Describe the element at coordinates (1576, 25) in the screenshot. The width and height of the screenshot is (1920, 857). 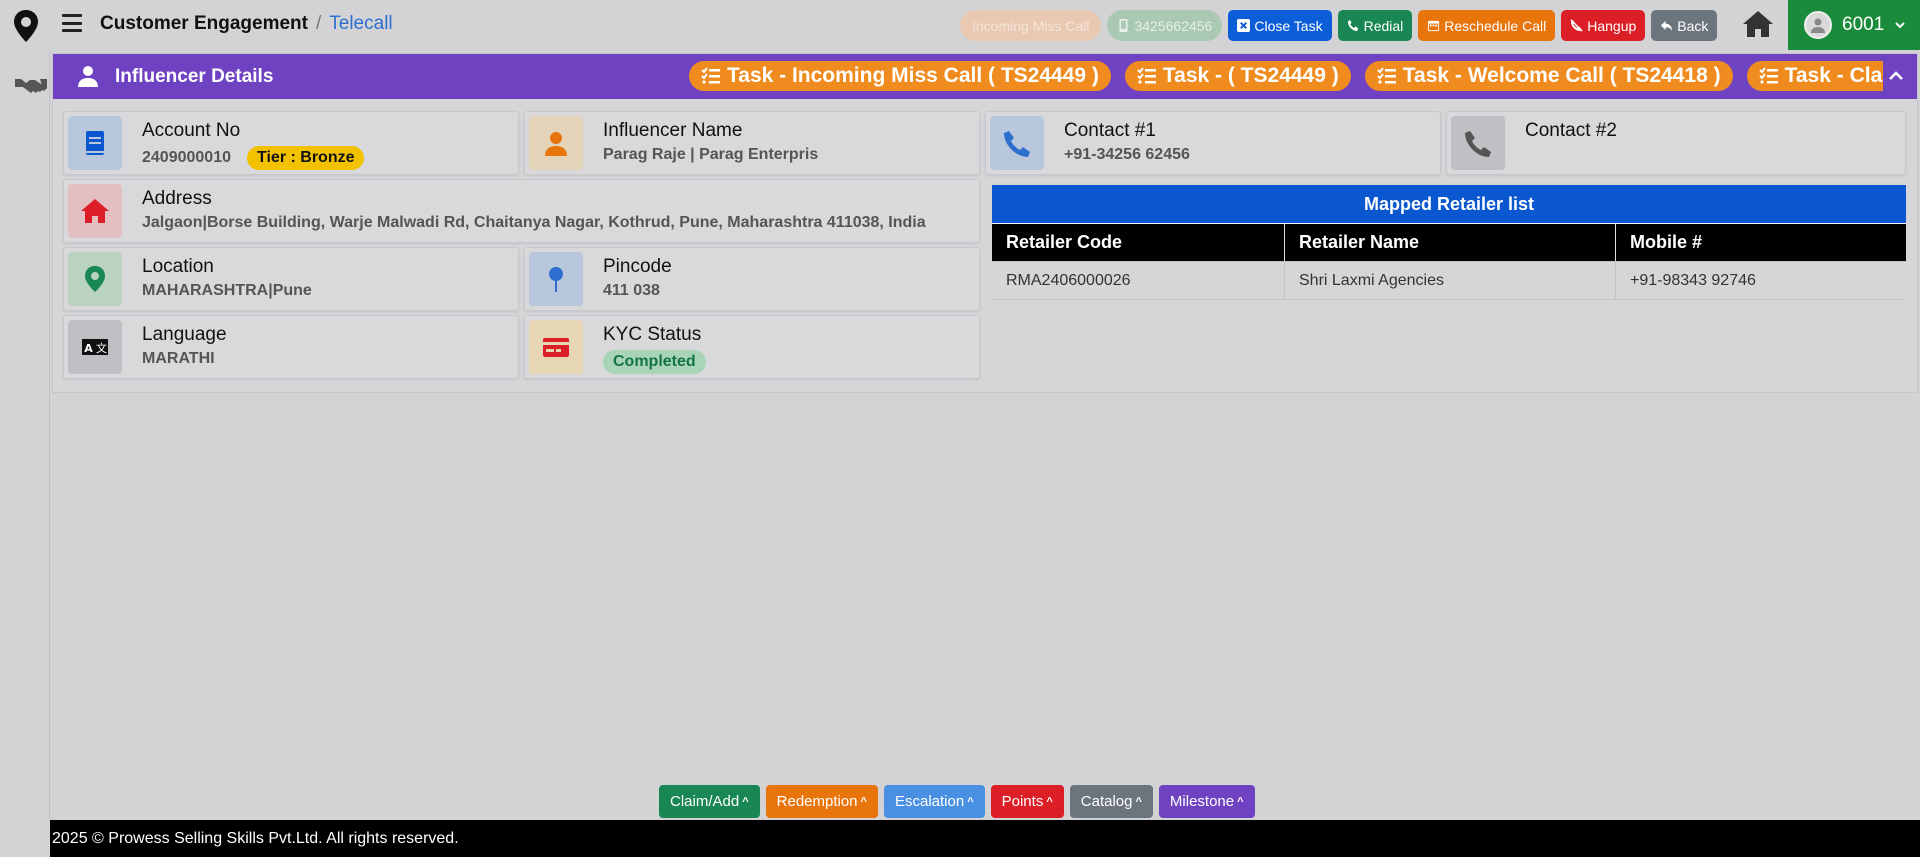
I see `phone-slash-icon` at that location.